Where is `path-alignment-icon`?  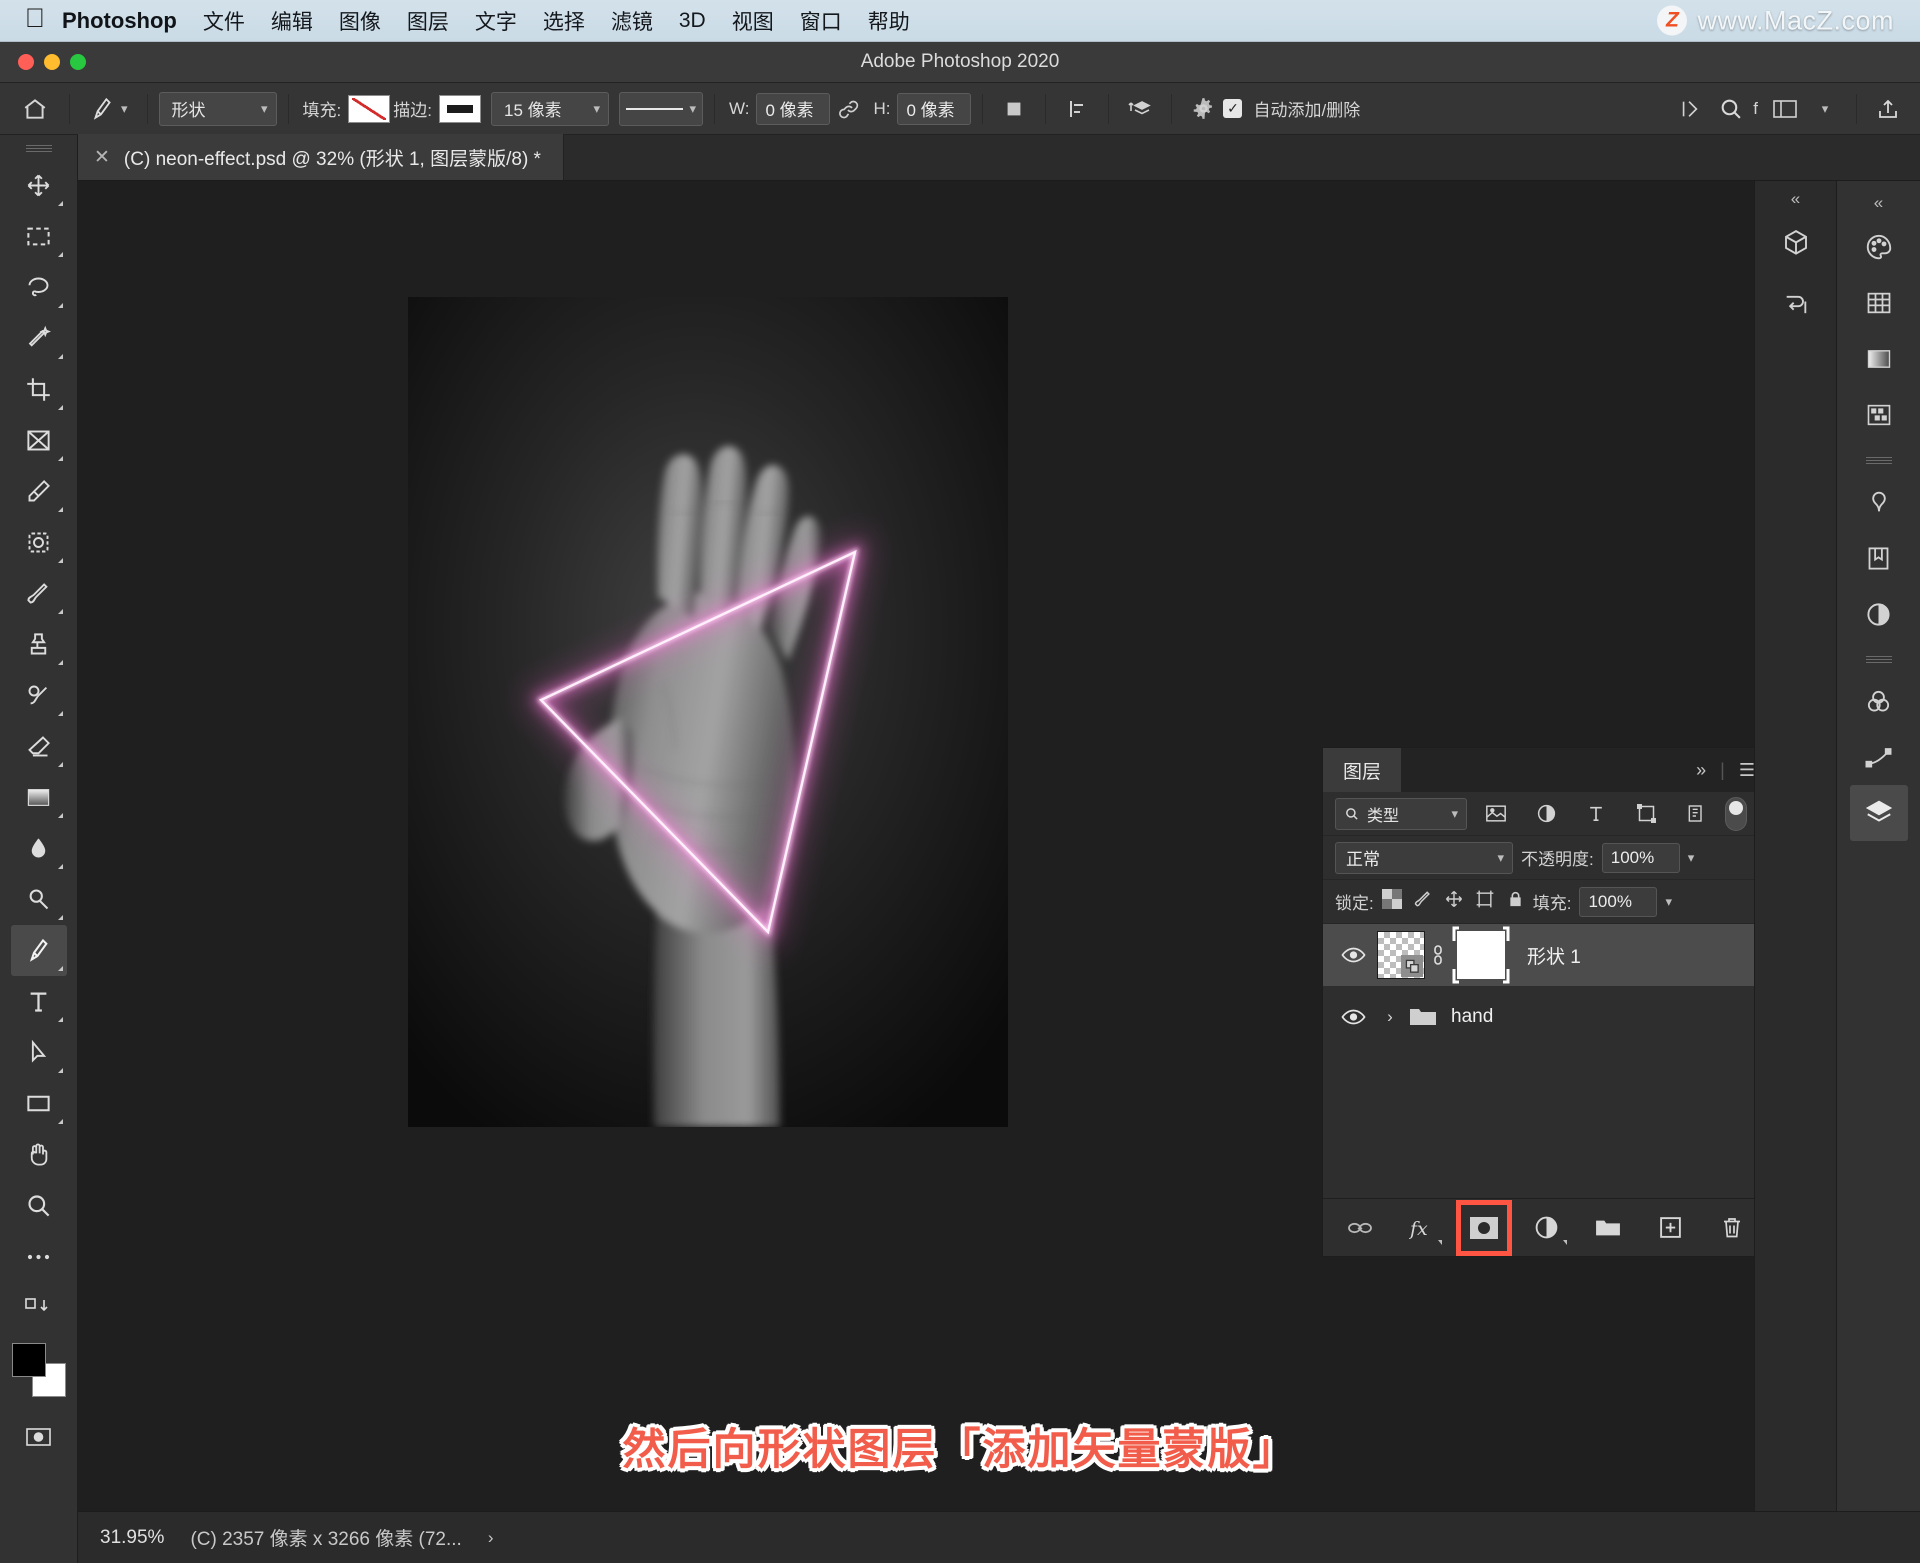 path-alignment-icon is located at coordinates (1077, 109).